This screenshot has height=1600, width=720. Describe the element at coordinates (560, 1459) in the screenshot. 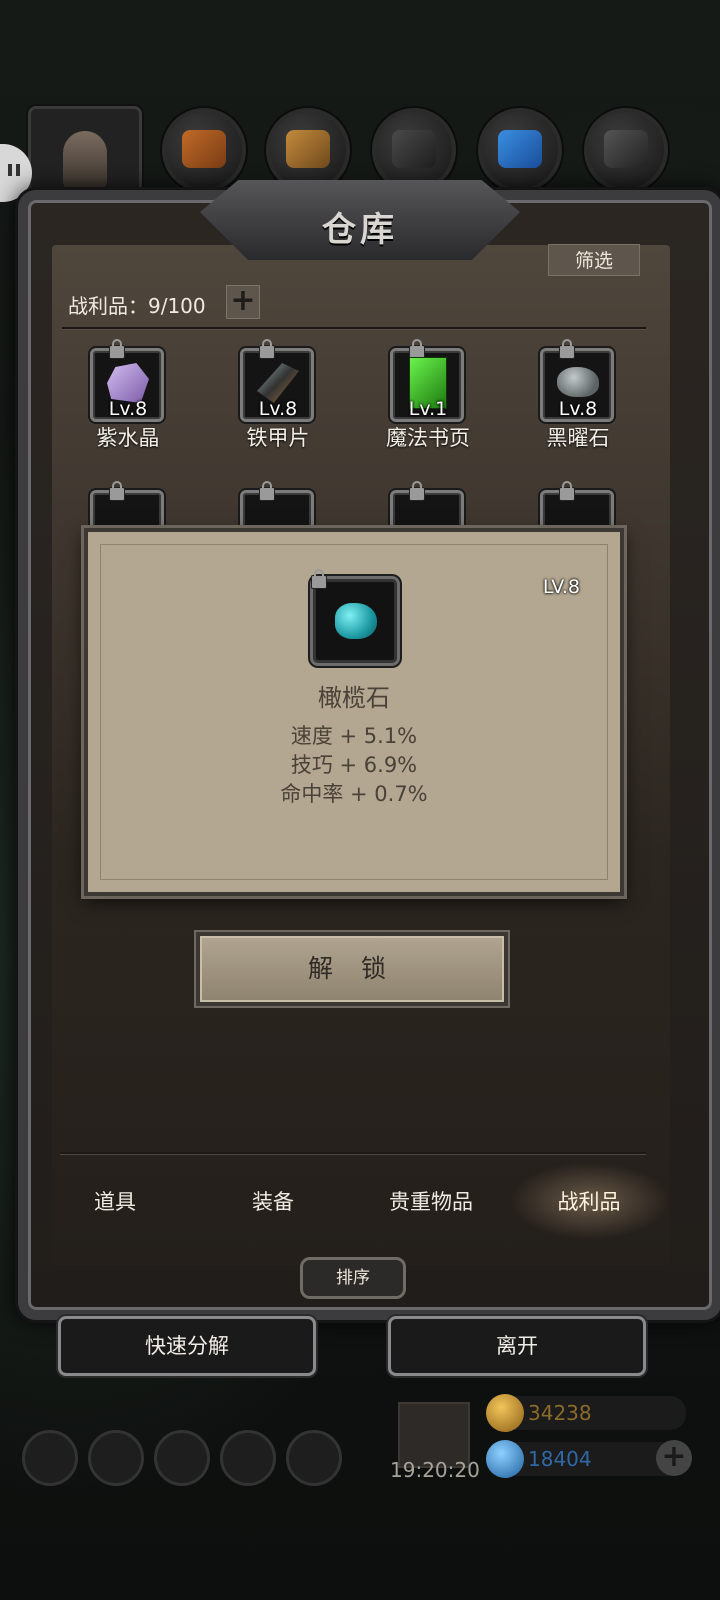

I see `gem-amount: 18404` at that location.